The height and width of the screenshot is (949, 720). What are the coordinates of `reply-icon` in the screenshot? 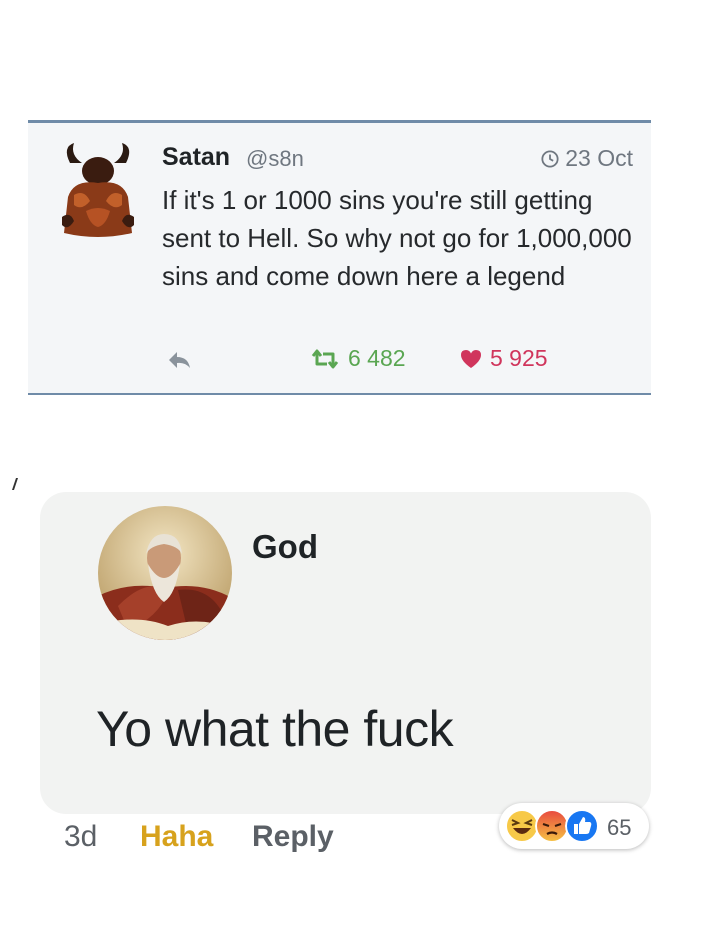 It's located at (179, 360).